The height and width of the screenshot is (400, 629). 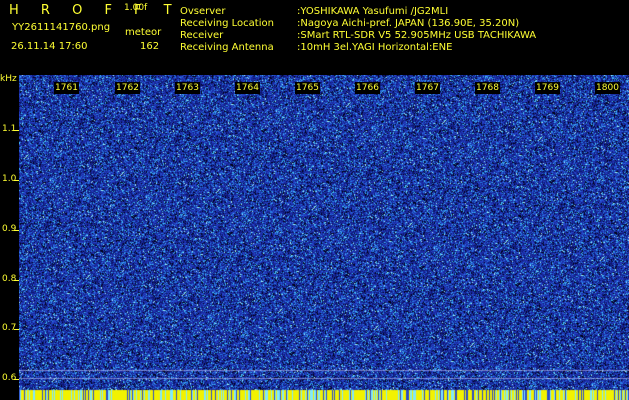 I want to click on time-label: 1765, so click(x=307, y=88).